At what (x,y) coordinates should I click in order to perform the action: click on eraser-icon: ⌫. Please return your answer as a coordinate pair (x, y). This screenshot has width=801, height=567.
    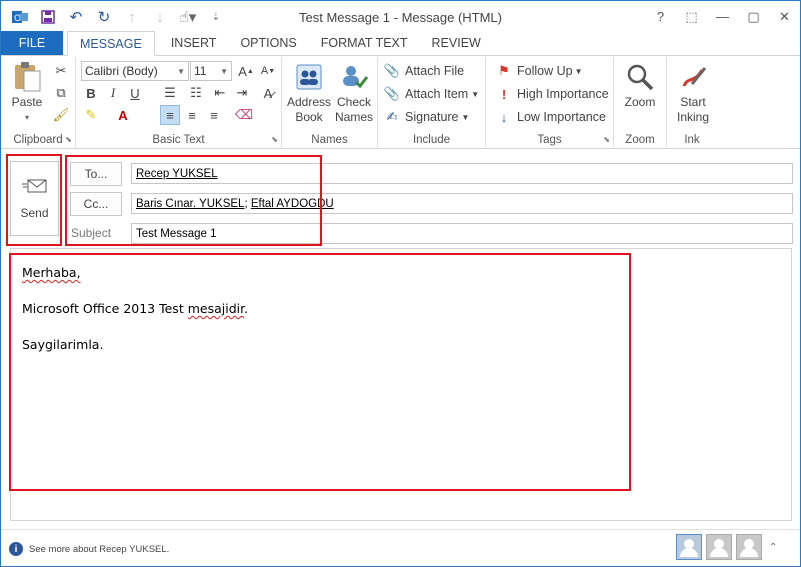
    Looking at the image, I should click on (244, 115).